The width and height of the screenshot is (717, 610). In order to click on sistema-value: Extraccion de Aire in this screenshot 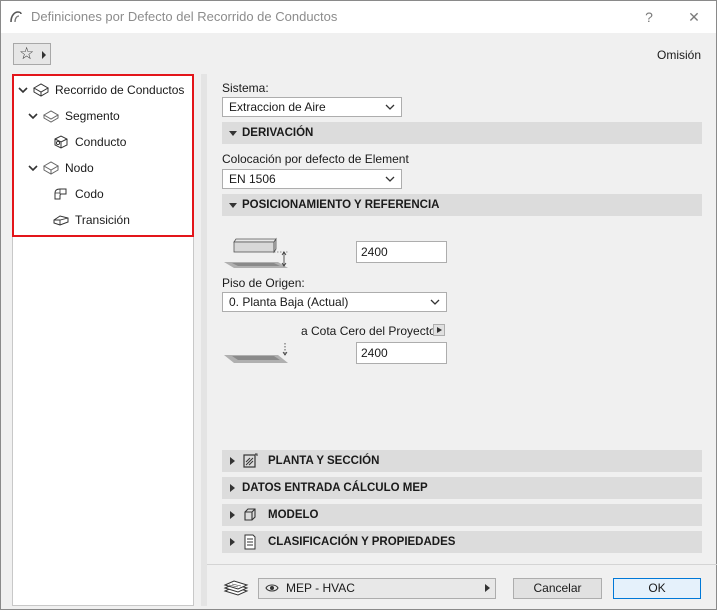, I will do `click(277, 107)`.